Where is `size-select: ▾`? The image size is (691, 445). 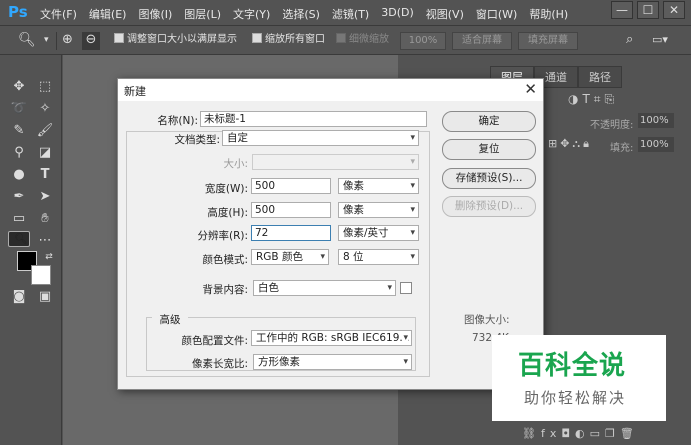 size-select: ▾ is located at coordinates (335, 162).